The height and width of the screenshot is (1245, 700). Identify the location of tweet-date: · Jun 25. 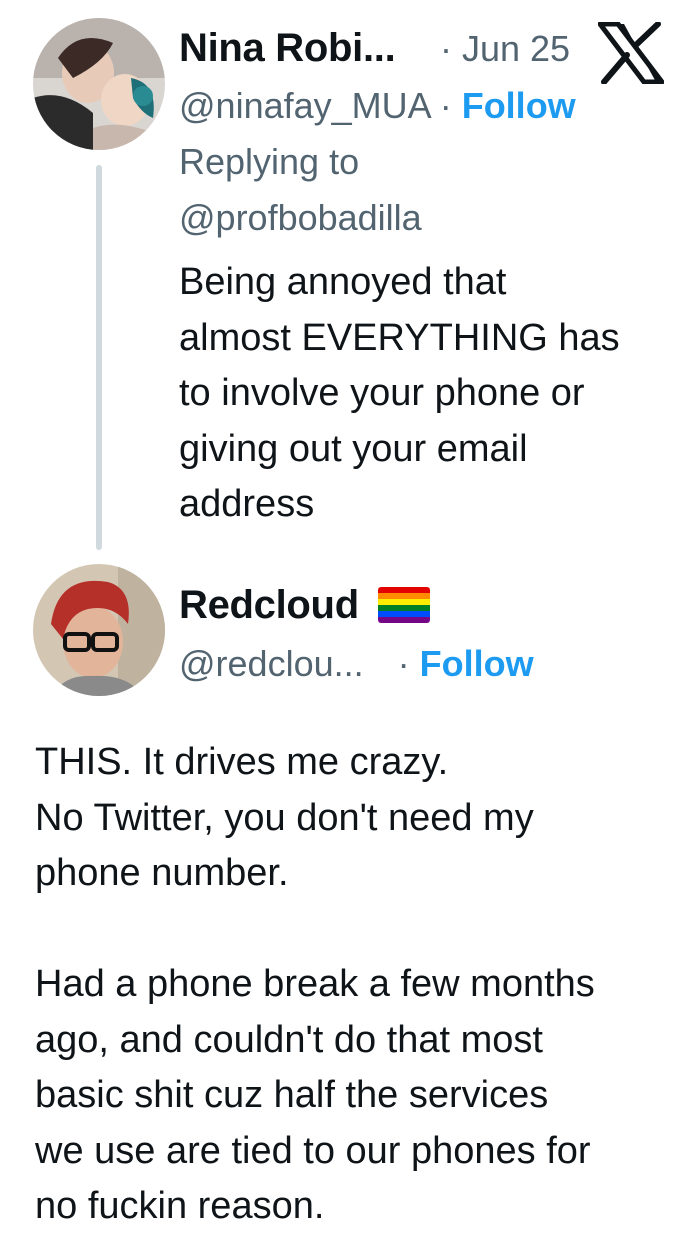
(505, 49).